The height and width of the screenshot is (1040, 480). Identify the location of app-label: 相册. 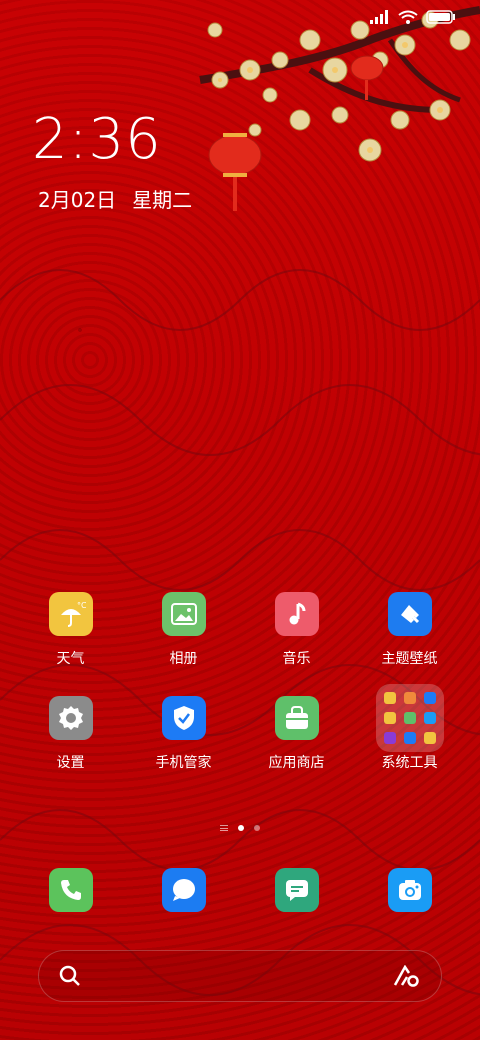
(183, 659).